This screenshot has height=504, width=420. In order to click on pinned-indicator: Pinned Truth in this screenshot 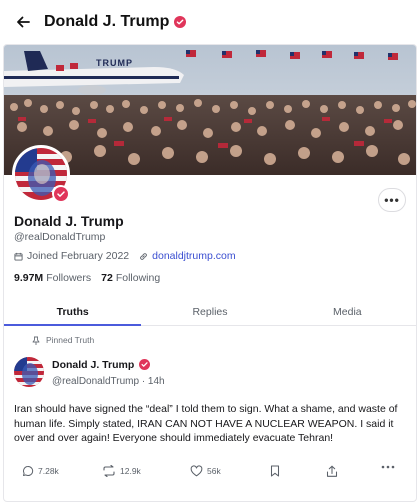, I will do `click(63, 340)`.